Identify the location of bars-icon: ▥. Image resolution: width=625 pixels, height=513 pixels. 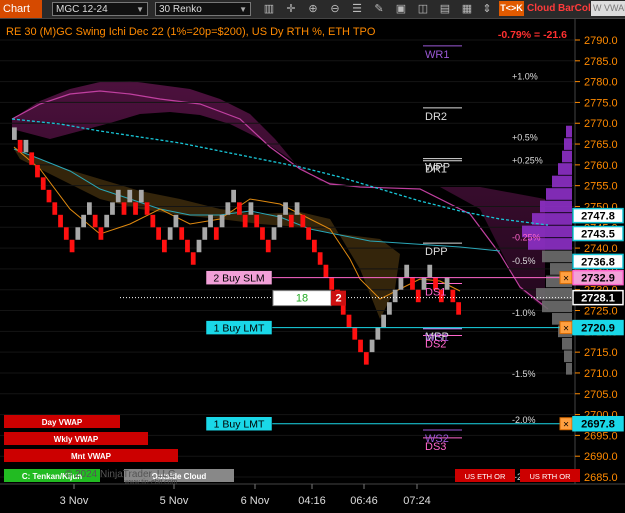
(269, 9).